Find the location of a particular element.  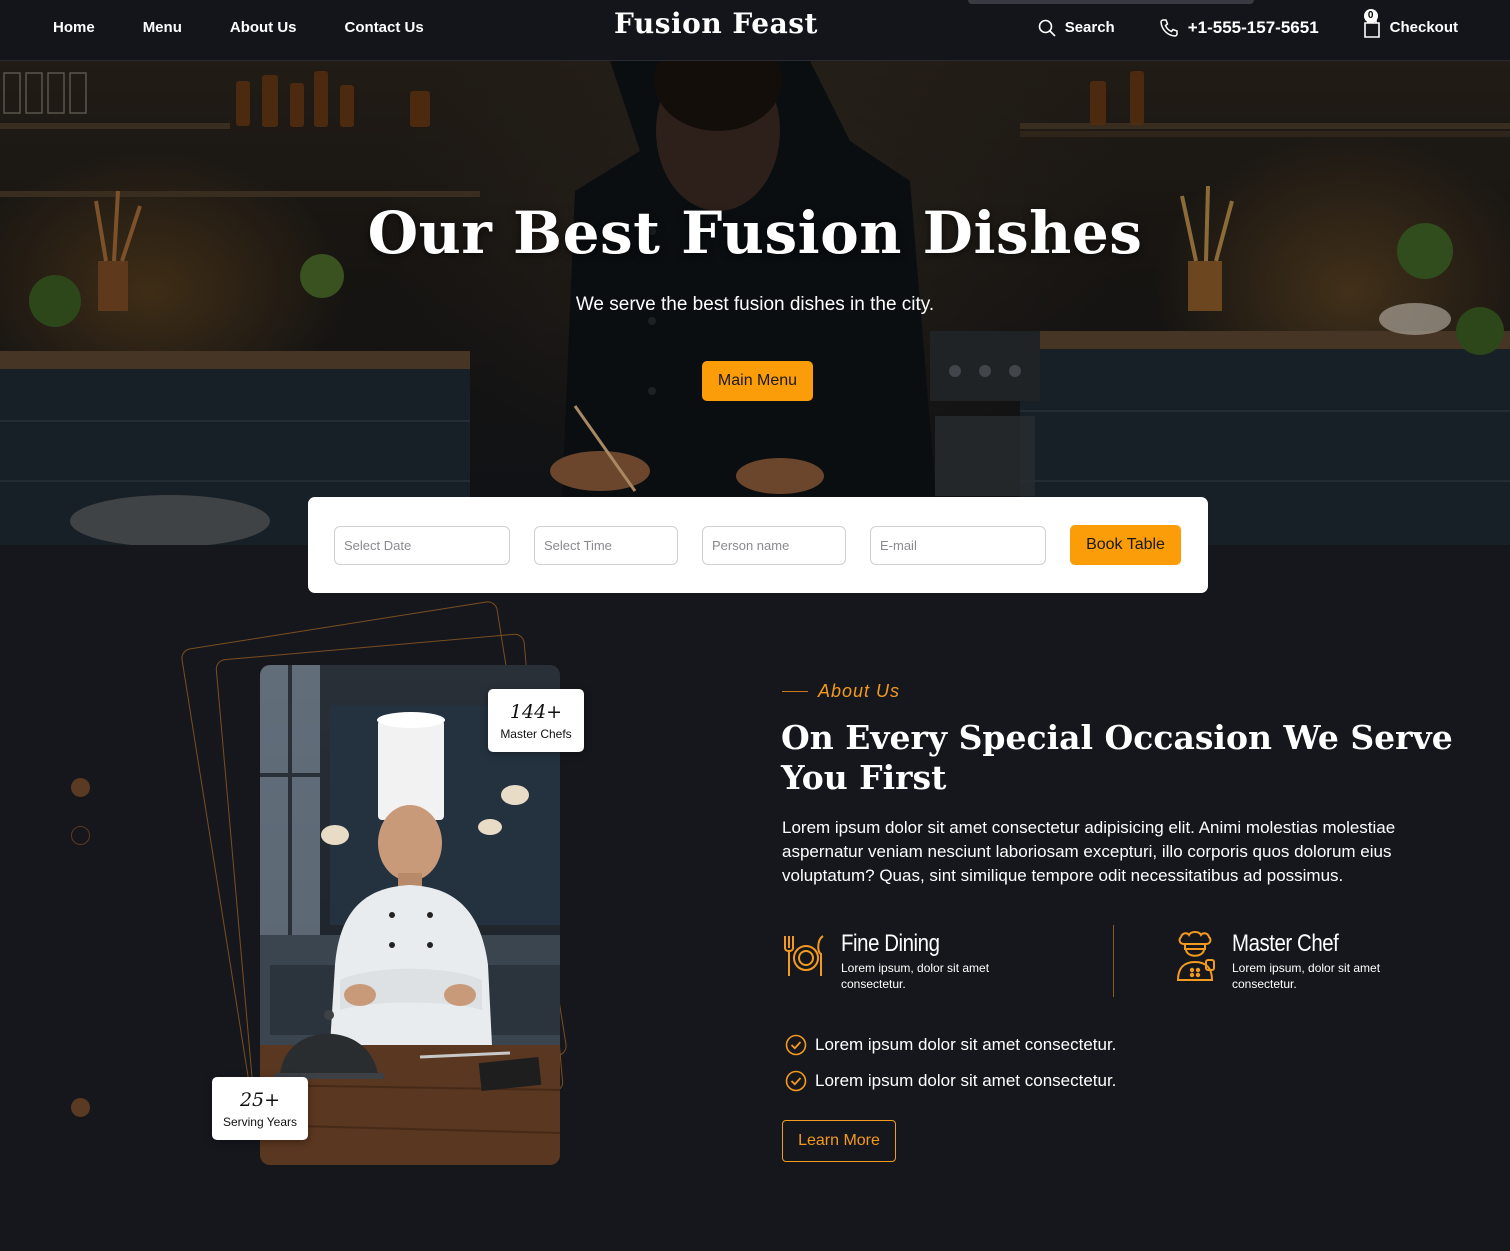

feature-master-chef-title: Master Chef is located at coordinates (1285, 943).